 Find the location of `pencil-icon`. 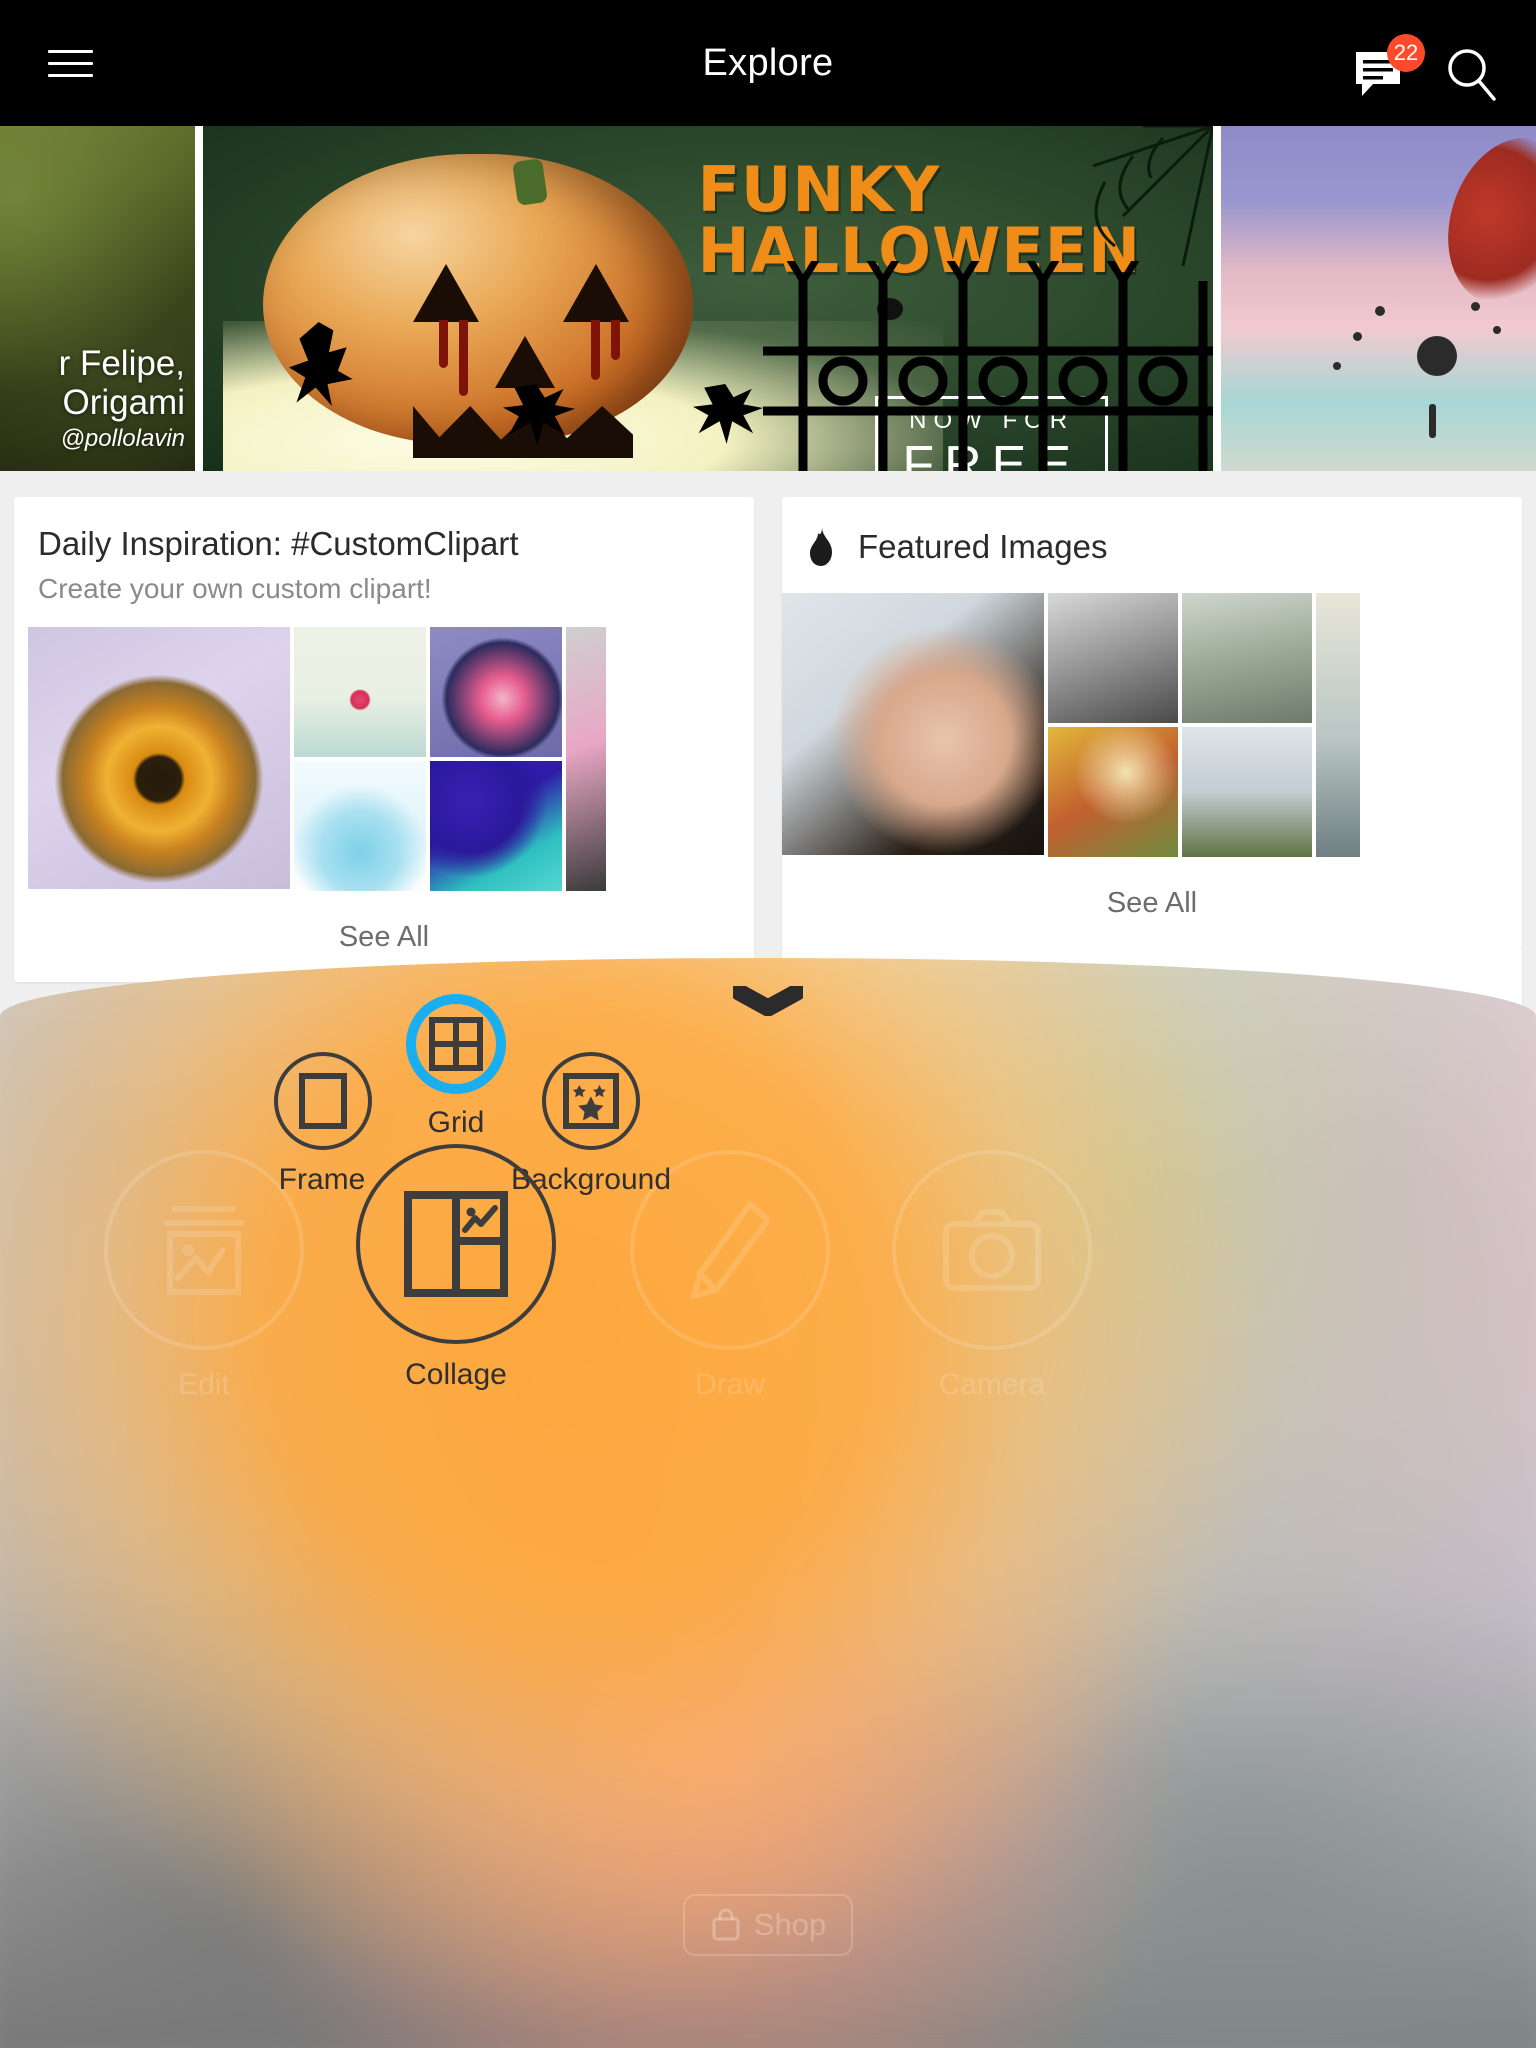

pencil-icon is located at coordinates (730, 1250).